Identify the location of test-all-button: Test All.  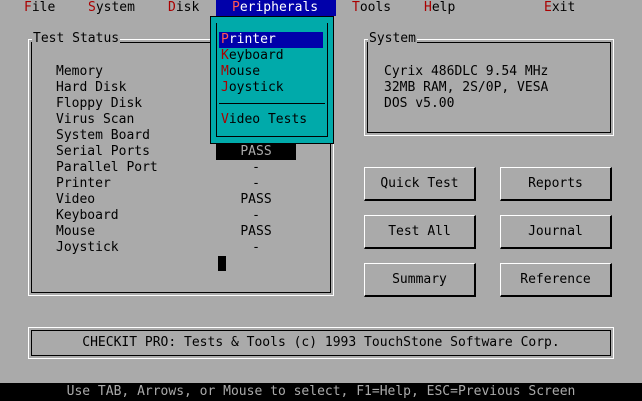
(420, 232).